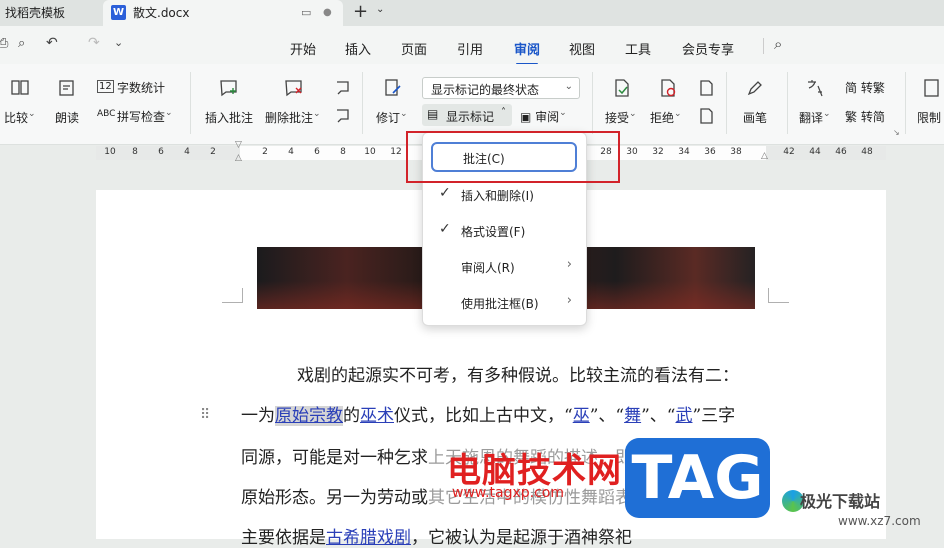 Image resolution: width=944 pixels, height=548 pixels. What do you see at coordinates (118, 42) in the screenshot?
I see `quick-access-more-icon: ⌄` at bounding box center [118, 42].